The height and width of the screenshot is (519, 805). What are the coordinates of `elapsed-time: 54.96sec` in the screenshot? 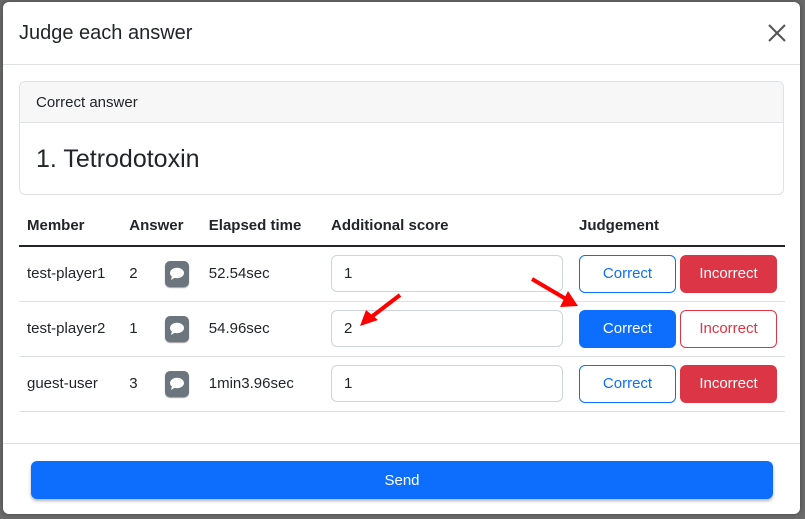 It's located at (261, 329).